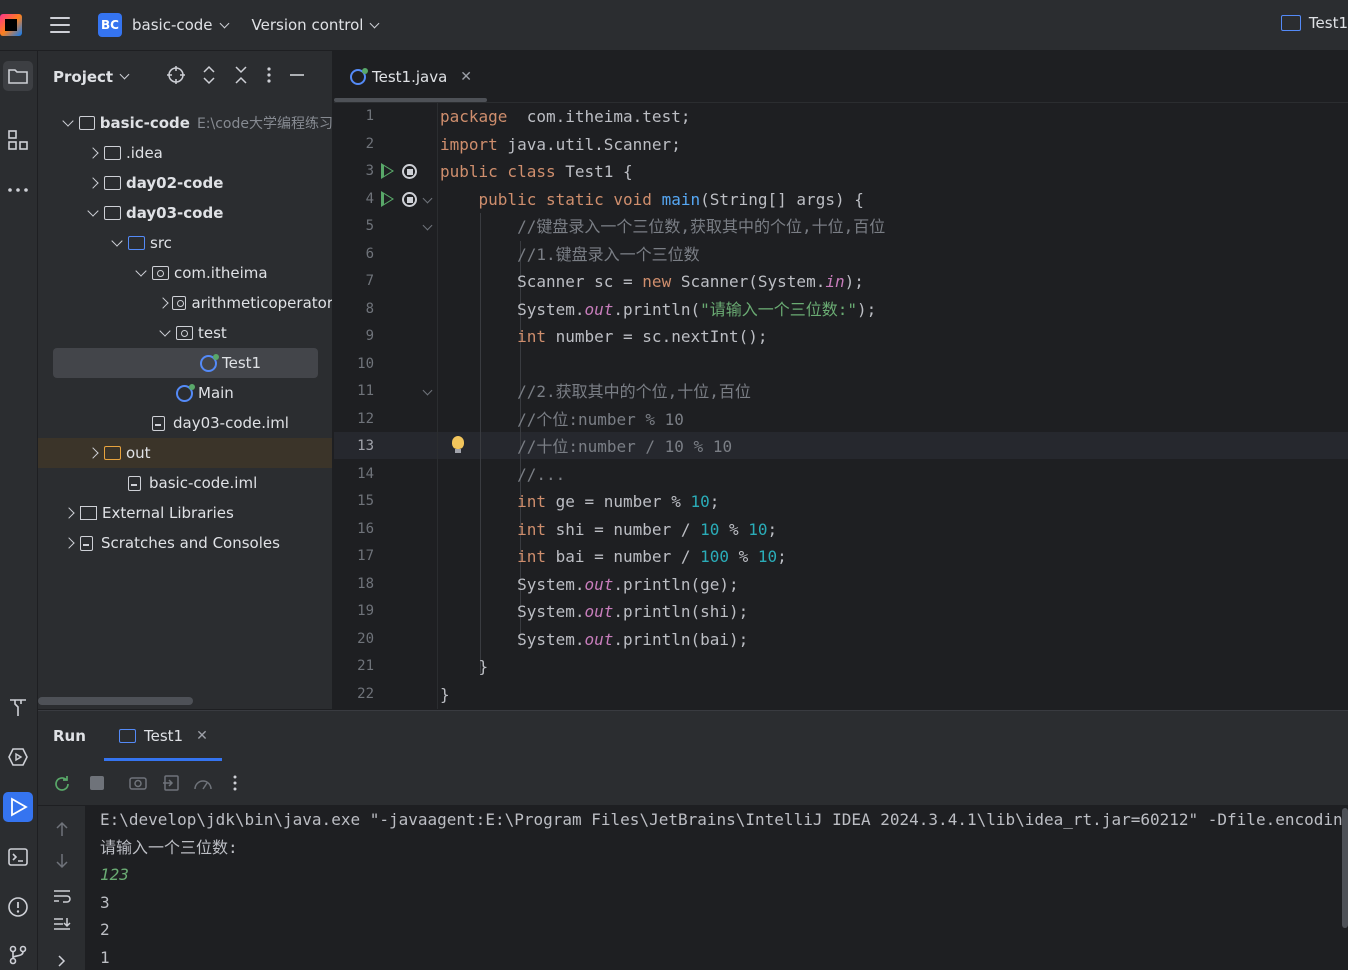 The image size is (1348, 970). What do you see at coordinates (354, 227) in the screenshot?
I see `line-number: 5` at bounding box center [354, 227].